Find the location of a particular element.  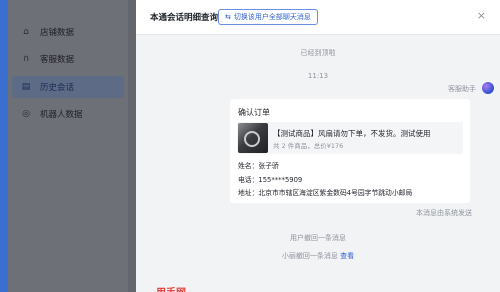

switch-button-label: 切换该用户全部聊天消息 is located at coordinates (272, 17).